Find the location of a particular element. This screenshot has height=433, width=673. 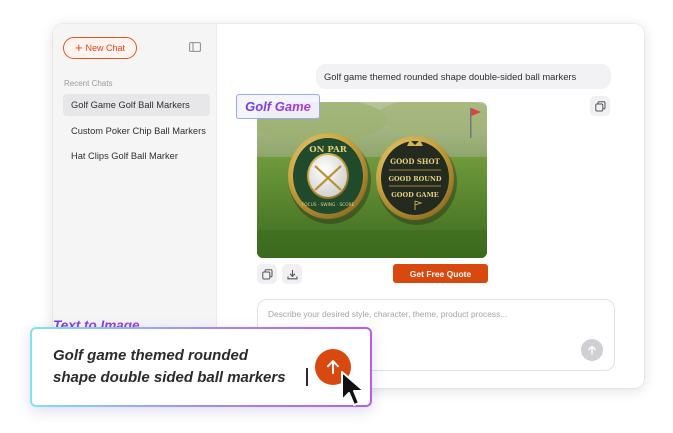

coin-right-line3: GOOD GAME is located at coordinates (415, 195).